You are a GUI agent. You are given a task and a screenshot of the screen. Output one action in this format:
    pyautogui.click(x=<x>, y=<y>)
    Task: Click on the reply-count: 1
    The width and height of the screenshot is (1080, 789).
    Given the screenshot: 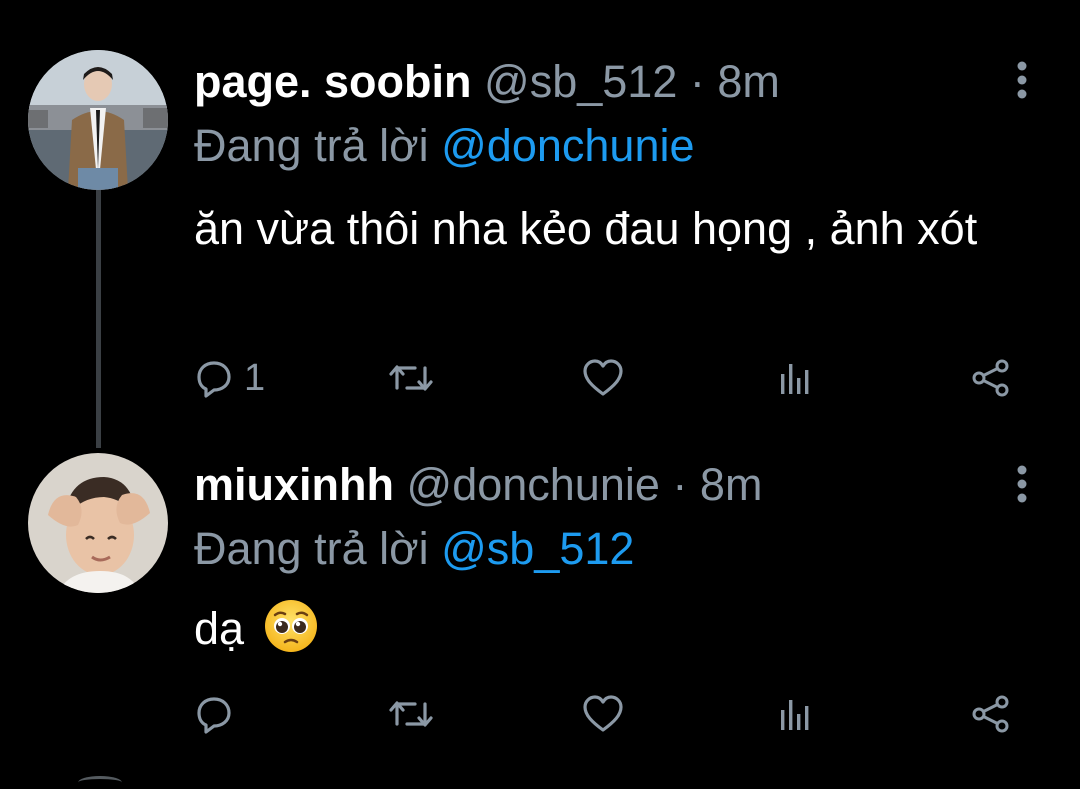 What is the action you would take?
    pyautogui.click(x=255, y=378)
    